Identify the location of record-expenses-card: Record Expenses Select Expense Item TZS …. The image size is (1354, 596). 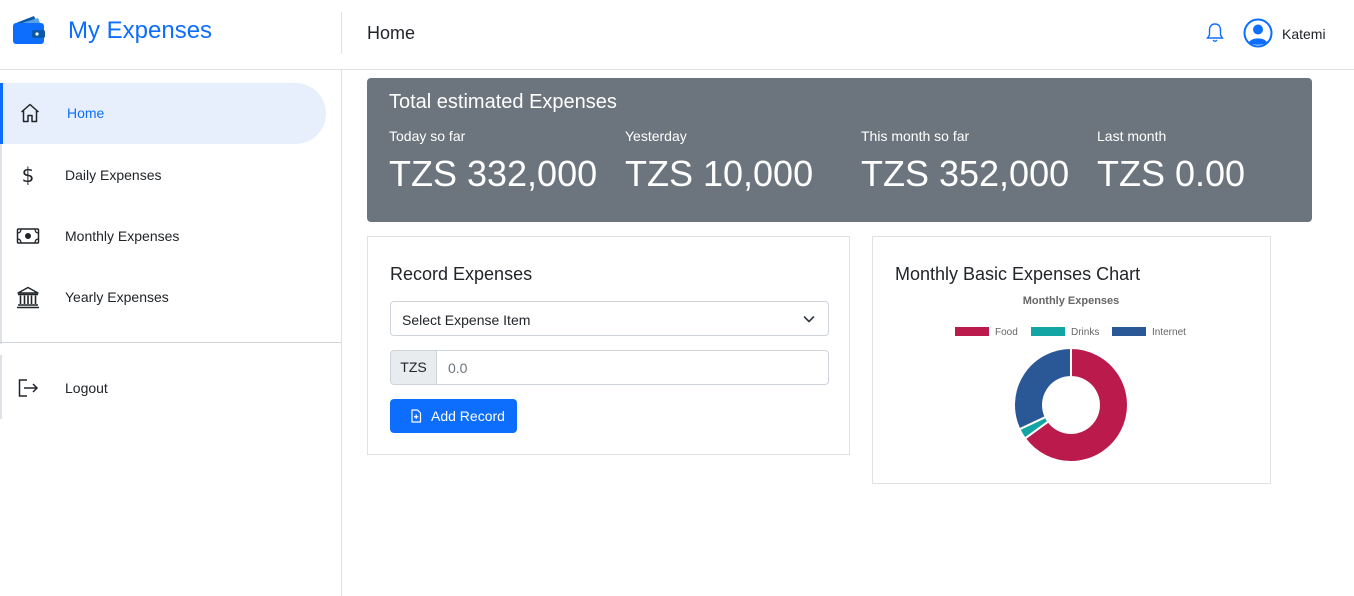
(608, 345).